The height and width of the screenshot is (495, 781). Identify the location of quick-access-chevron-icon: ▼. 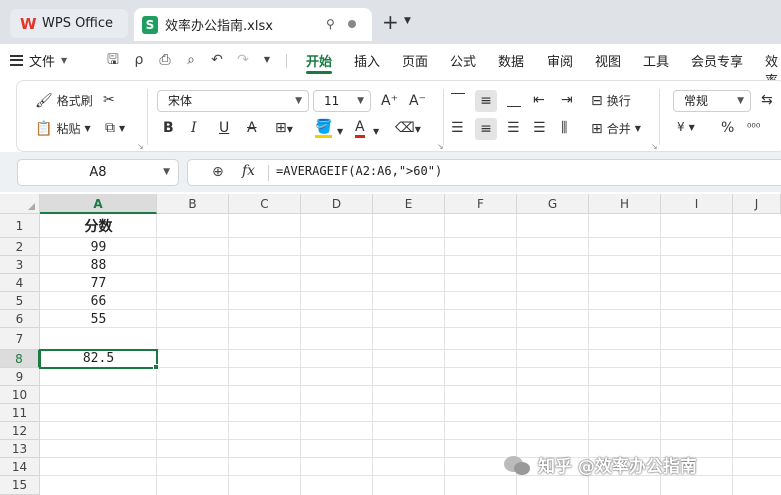
(267, 60).